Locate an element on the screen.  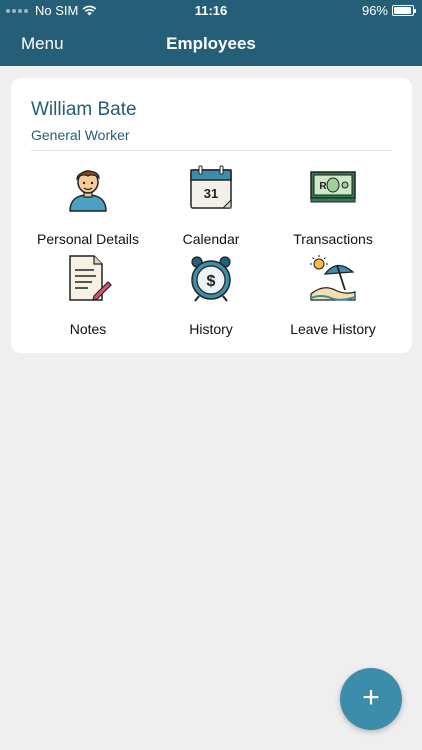
top-bar: No SIM 11:16 96% Menu Employees is located at coordinates (211, 33).